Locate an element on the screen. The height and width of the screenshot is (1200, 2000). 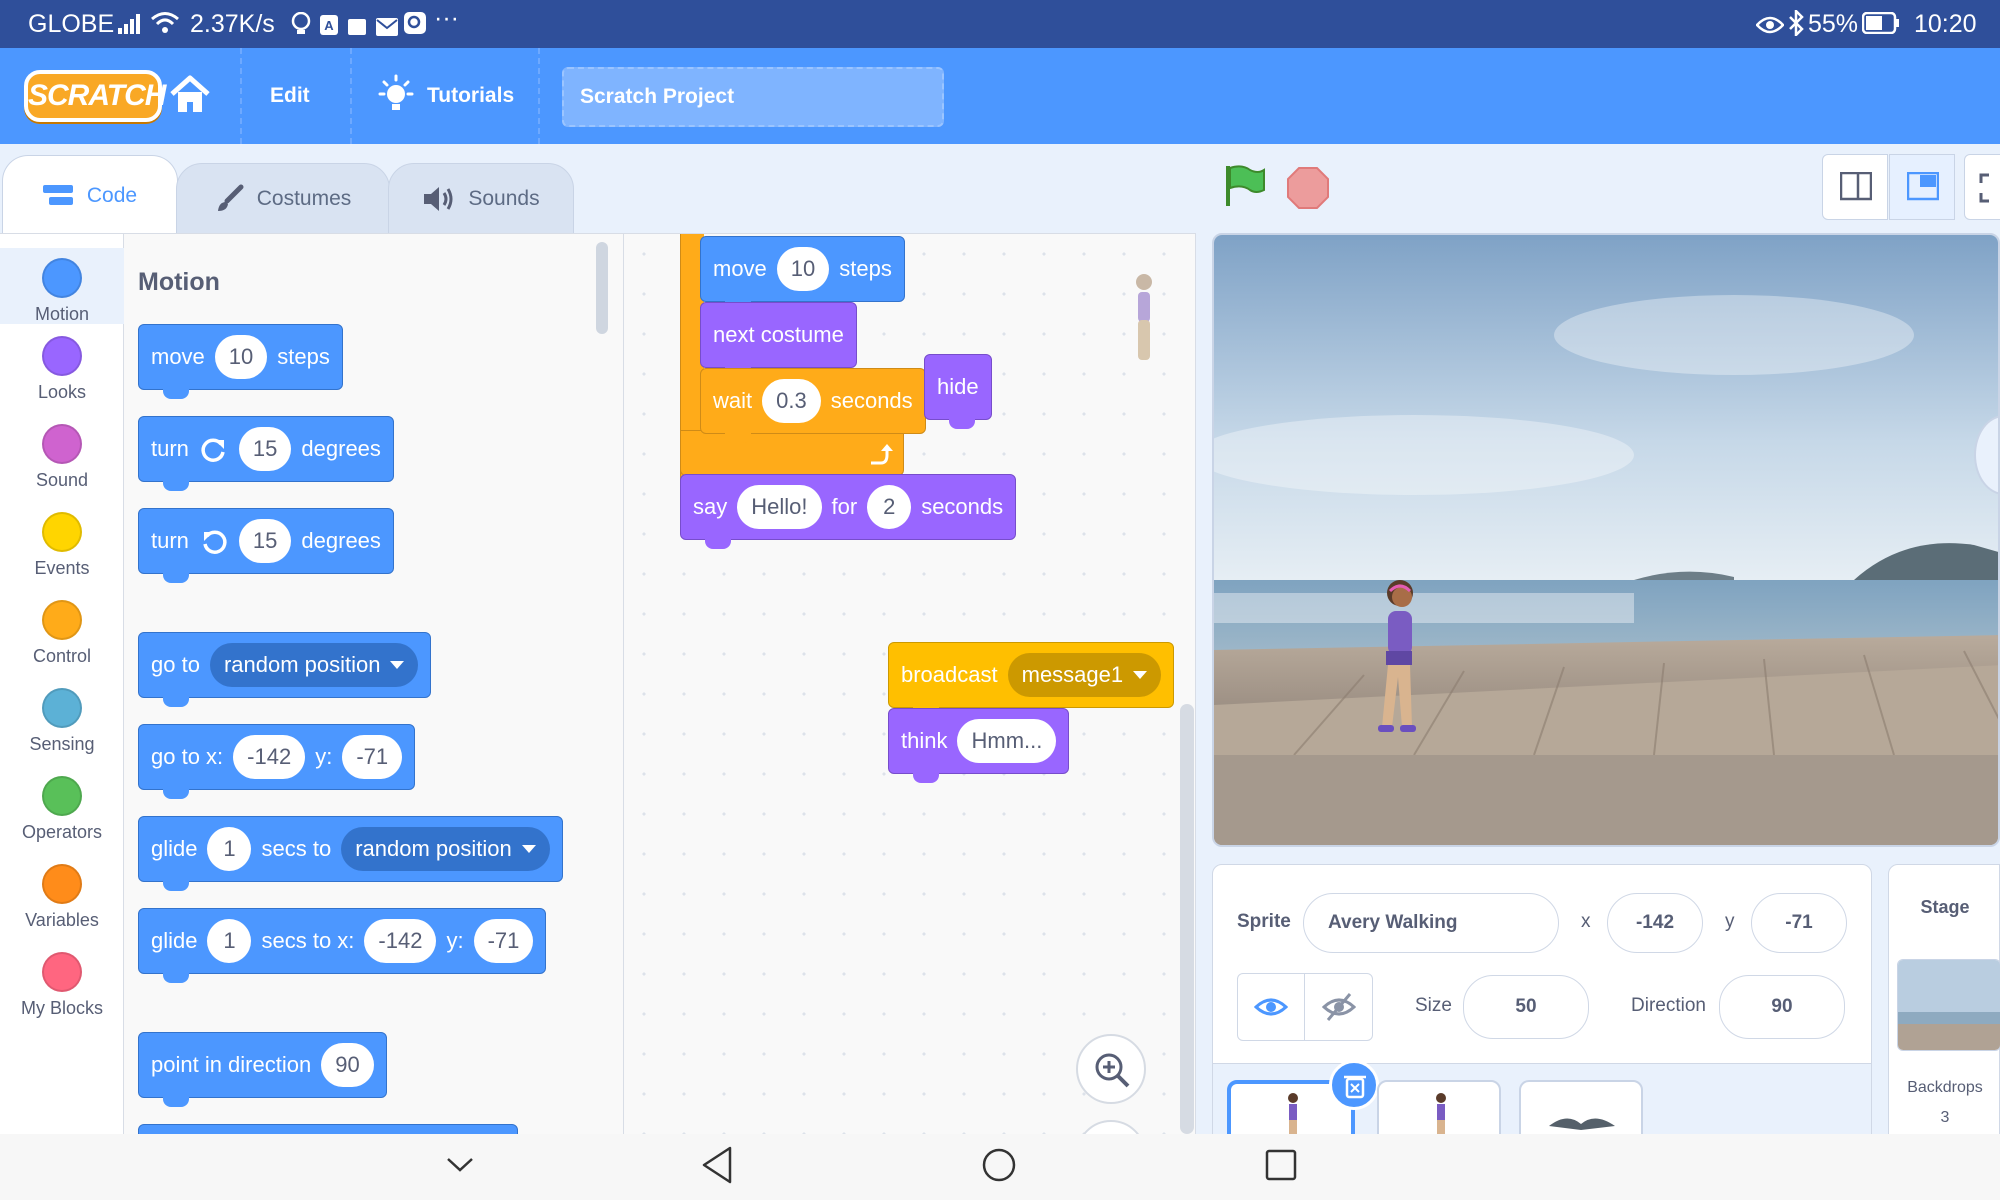
x-position-input: -142 is located at coordinates (1655, 923).